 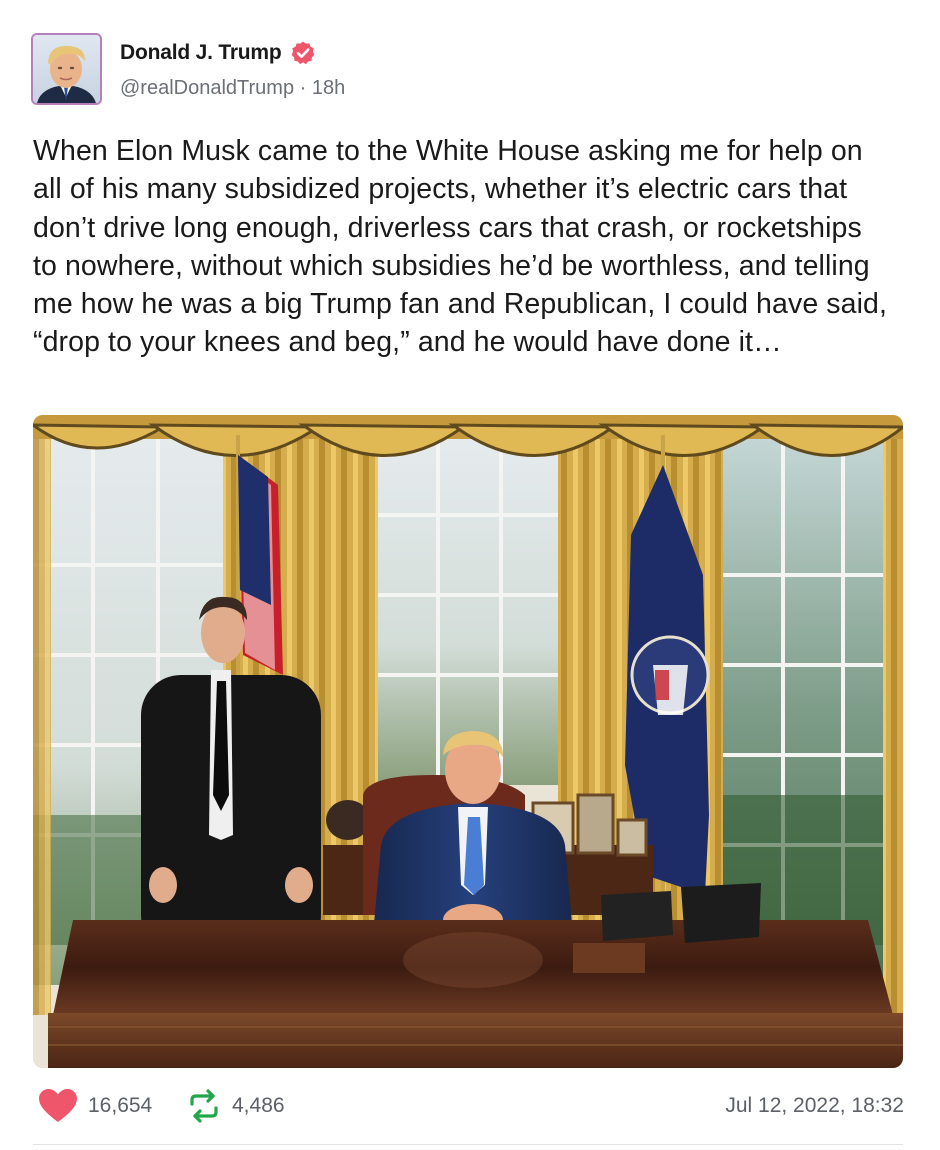 What do you see at coordinates (204, 1106) in the screenshot?
I see `repost-icon` at bounding box center [204, 1106].